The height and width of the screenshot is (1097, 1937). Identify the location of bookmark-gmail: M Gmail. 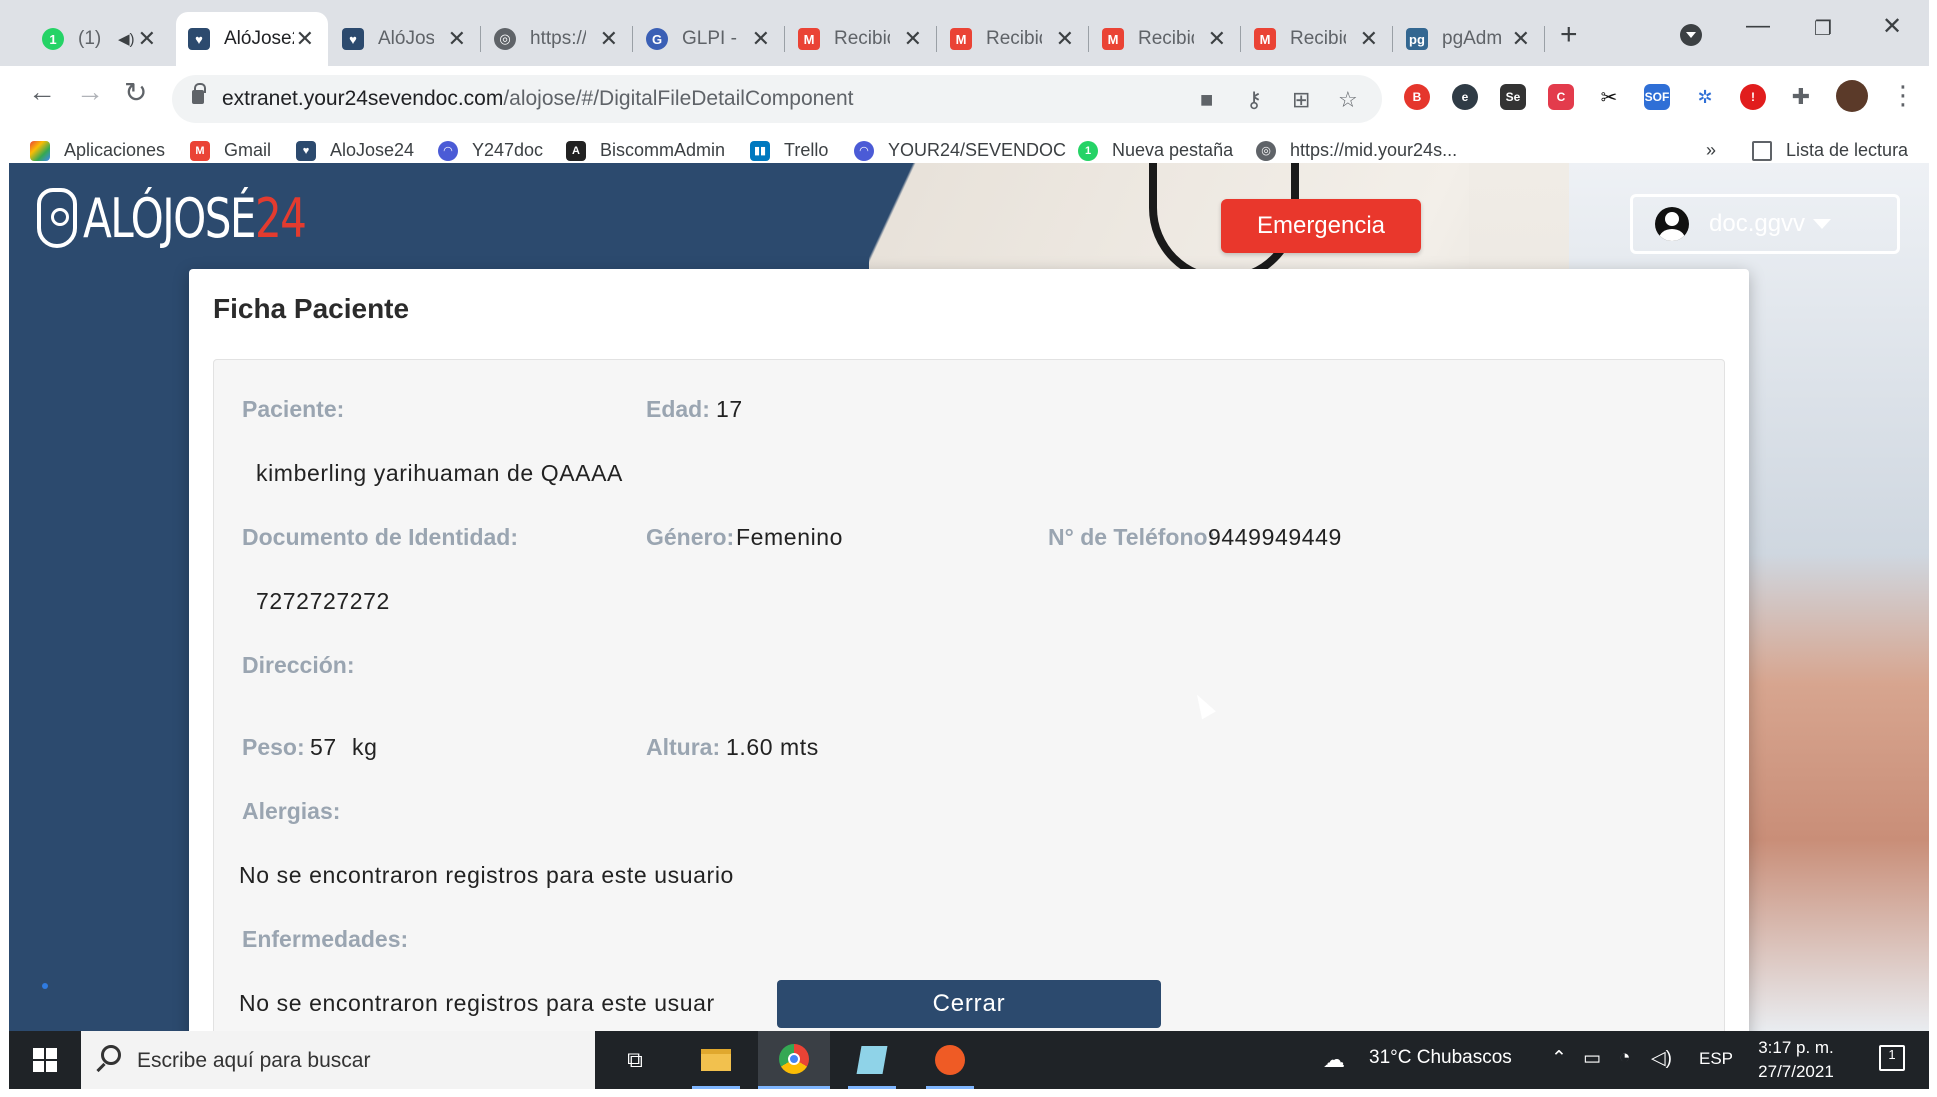
(230, 150).